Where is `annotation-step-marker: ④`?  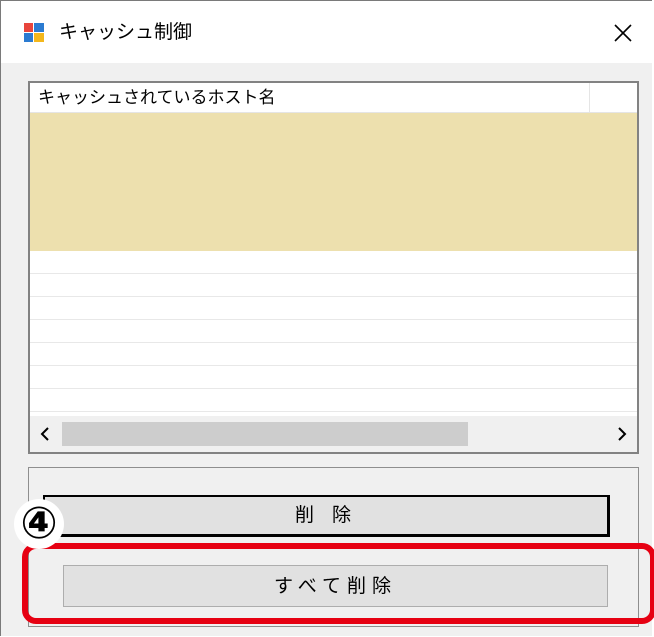
annotation-step-marker: ④ is located at coordinates (39, 524).